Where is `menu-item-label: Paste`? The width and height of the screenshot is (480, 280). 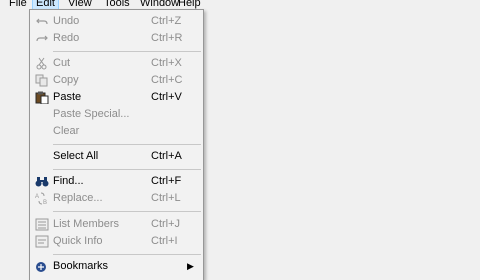
menu-item-label: Paste is located at coordinates (67, 97).